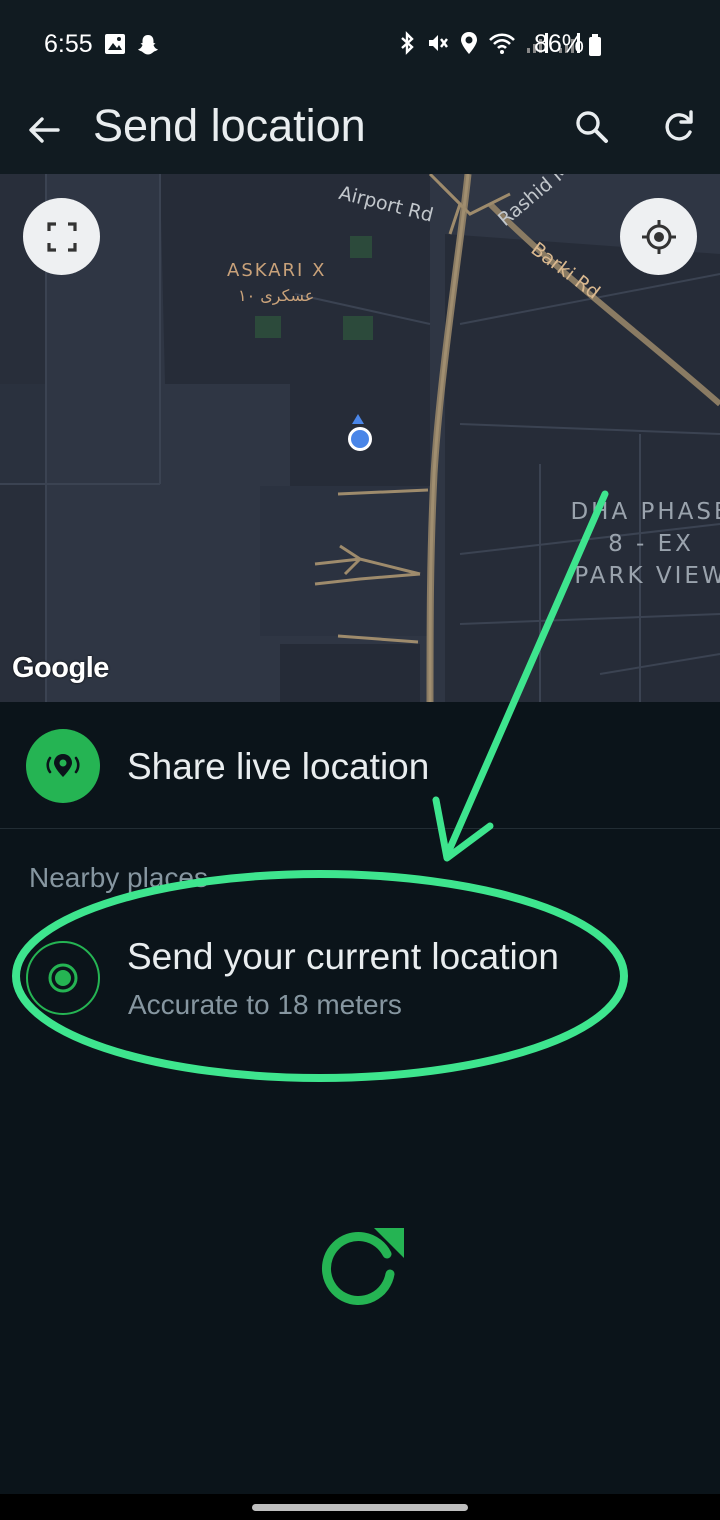 The height and width of the screenshot is (1520, 720). What do you see at coordinates (63, 766) in the screenshot?
I see `live-location-icon` at bounding box center [63, 766].